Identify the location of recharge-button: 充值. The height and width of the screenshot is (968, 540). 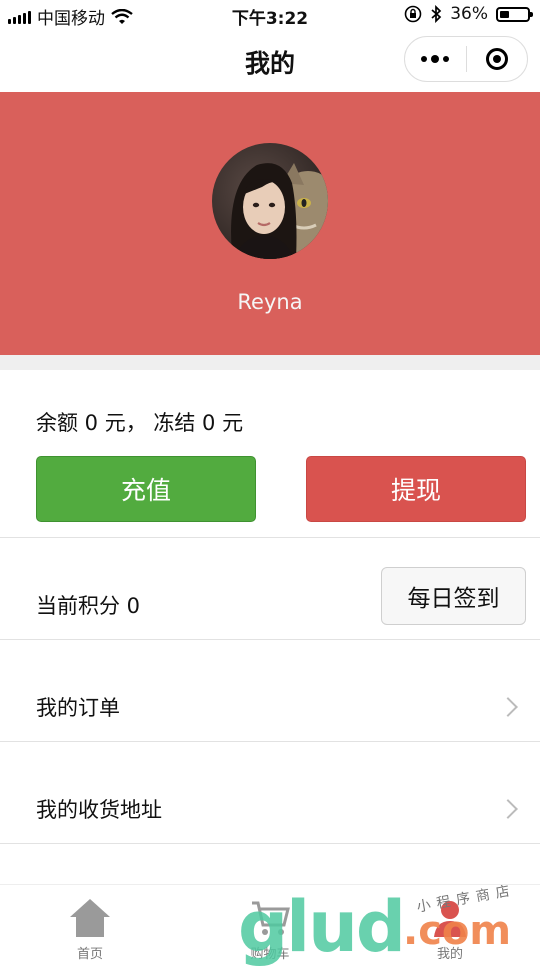
(146, 489).